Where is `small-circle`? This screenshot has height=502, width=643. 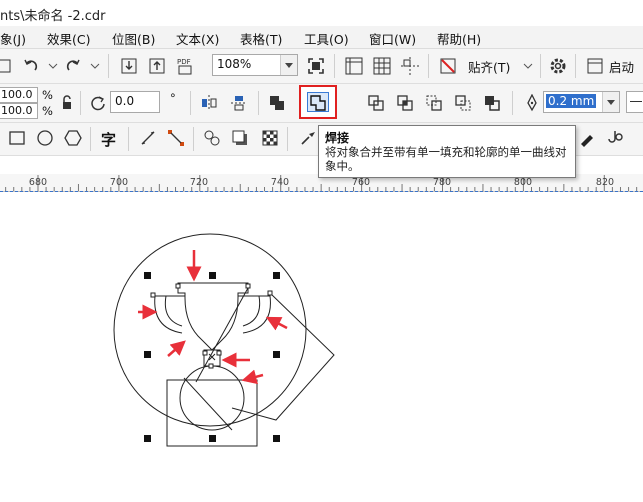 small-circle is located at coordinates (212, 398).